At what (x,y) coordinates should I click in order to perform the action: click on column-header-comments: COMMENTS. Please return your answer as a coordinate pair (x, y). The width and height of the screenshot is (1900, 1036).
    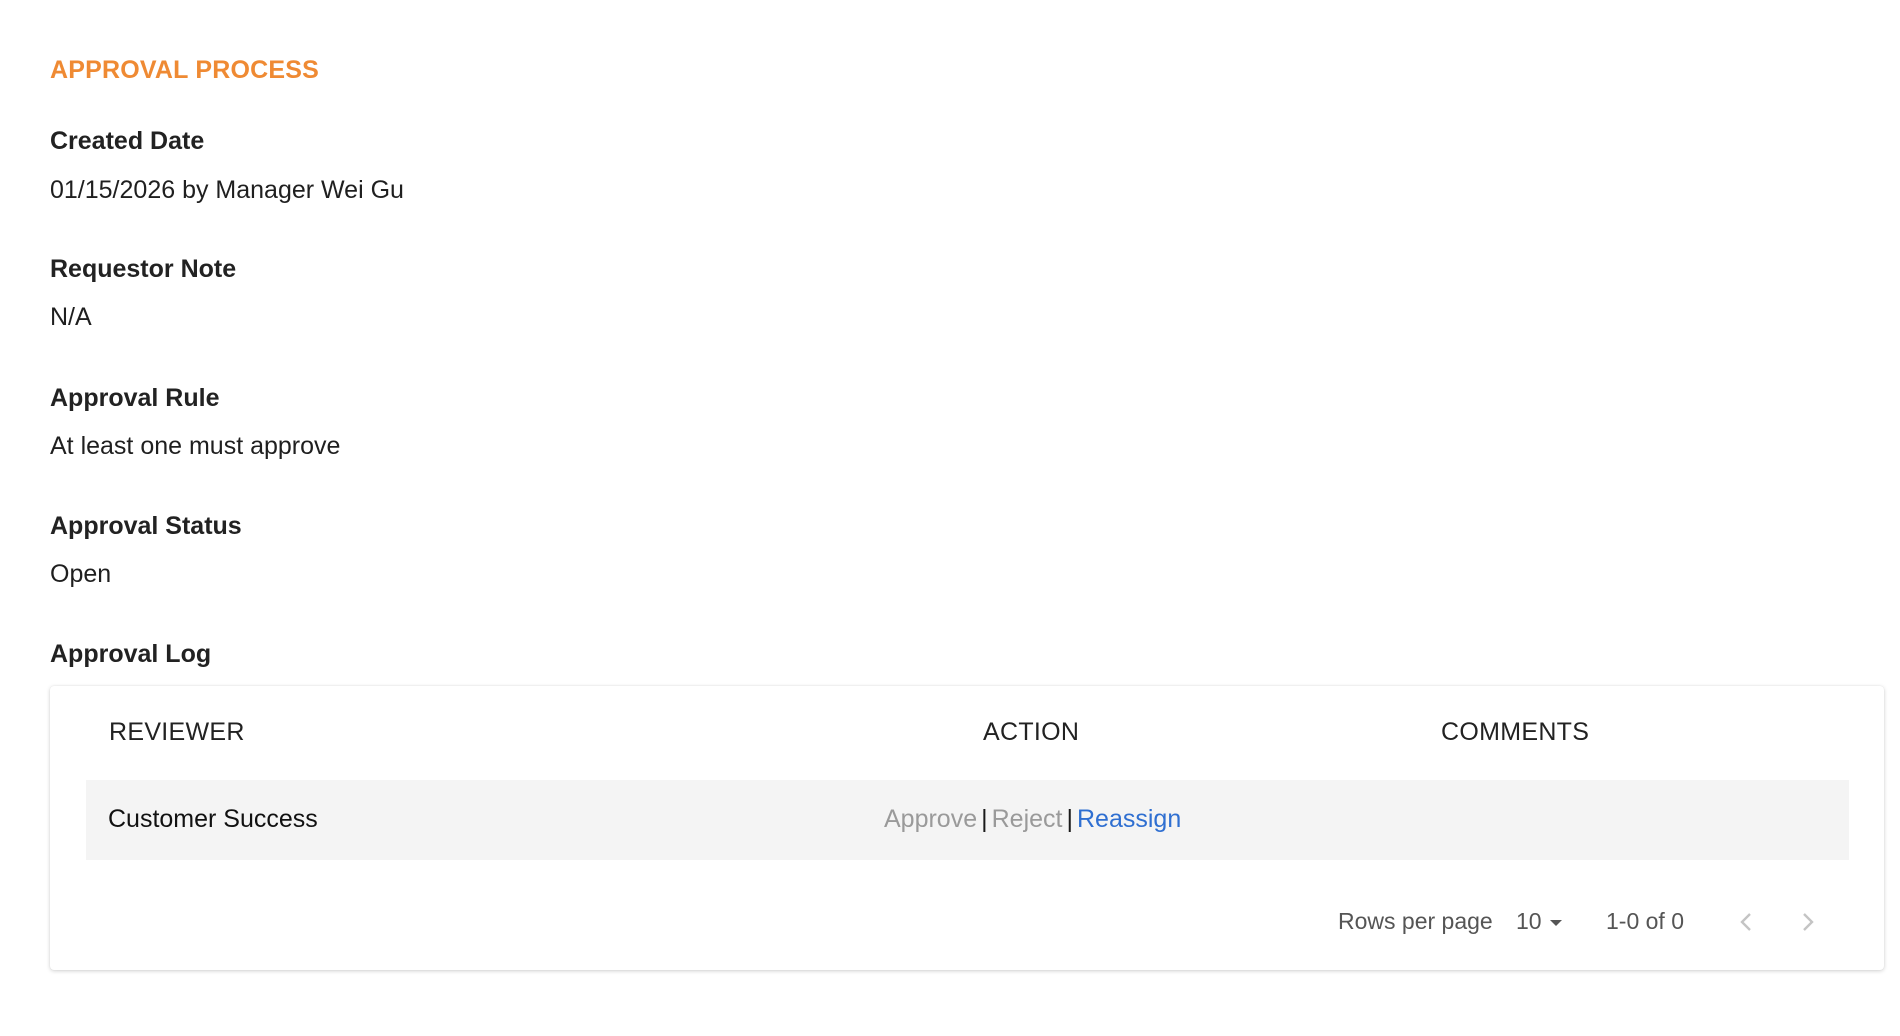
    Looking at the image, I should click on (1515, 732).